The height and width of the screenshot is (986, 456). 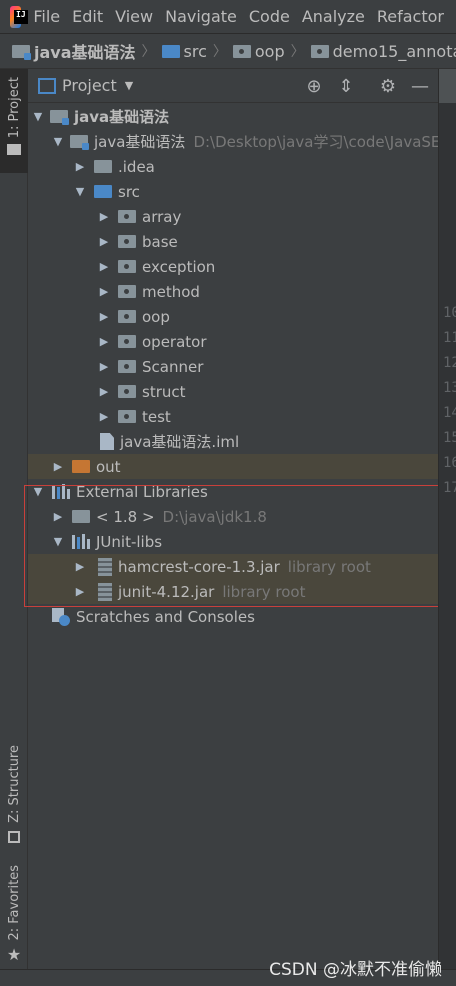 What do you see at coordinates (19, 16) in the screenshot?
I see `intellij-logo-icon: IJ` at bounding box center [19, 16].